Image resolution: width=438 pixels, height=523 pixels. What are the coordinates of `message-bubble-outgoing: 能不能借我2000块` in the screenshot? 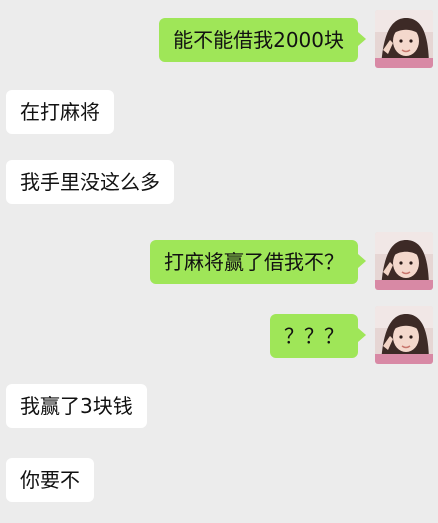 It's located at (262, 40).